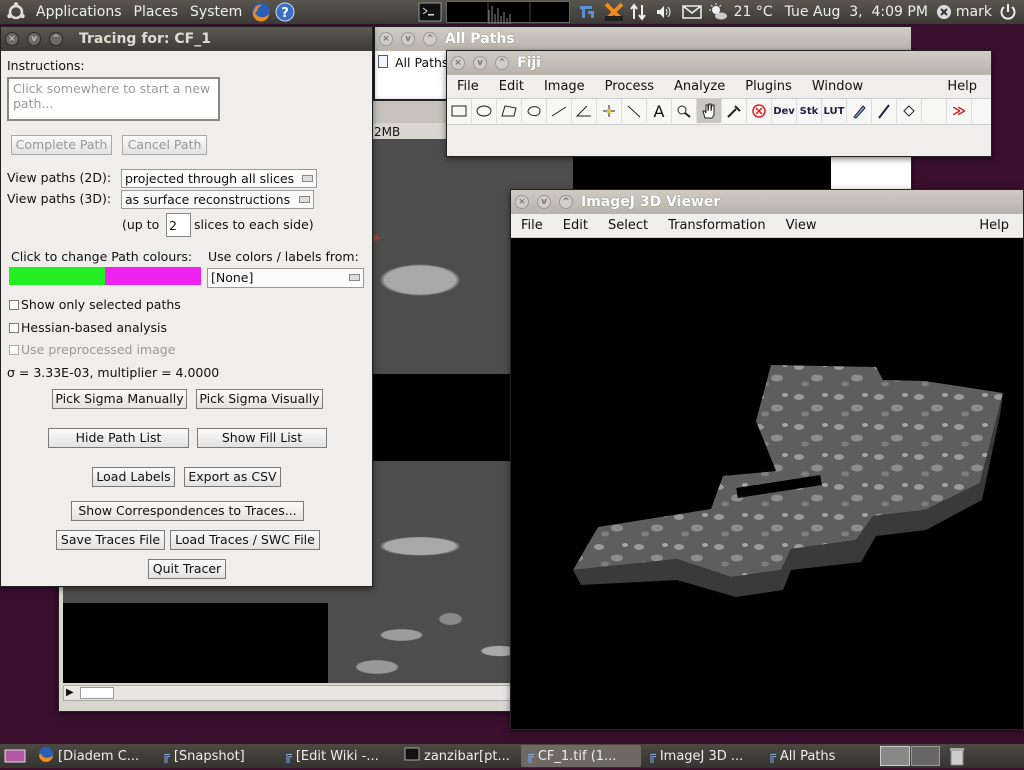 The width and height of the screenshot is (1024, 770). I want to click on system-menu: System, so click(216, 12).